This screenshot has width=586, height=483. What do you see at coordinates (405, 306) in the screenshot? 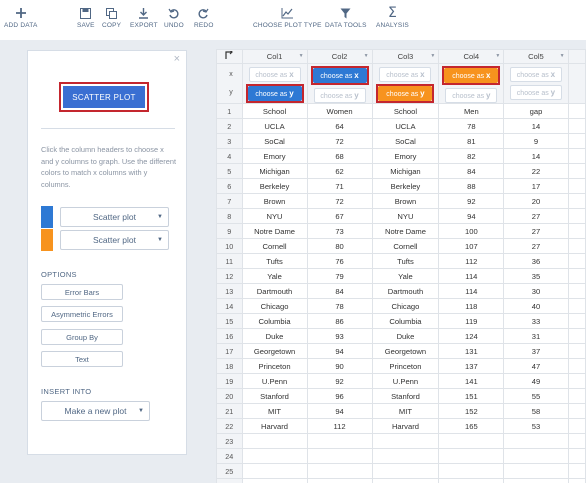
I see `table-cell: Chicago` at bounding box center [405, 306].